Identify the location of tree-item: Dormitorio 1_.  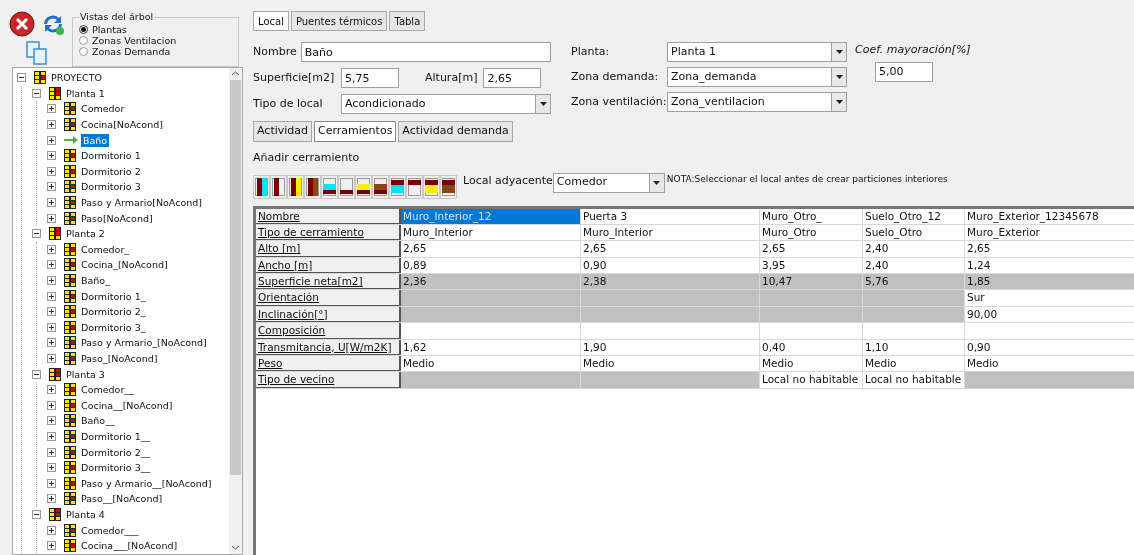
(113, 296).